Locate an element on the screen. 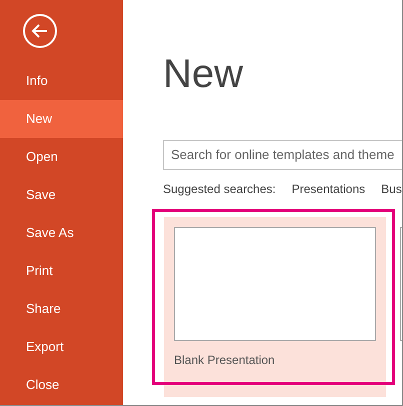 The image size is (403, 406). suggested-link: Presentations is located at coordinates (329, 189).